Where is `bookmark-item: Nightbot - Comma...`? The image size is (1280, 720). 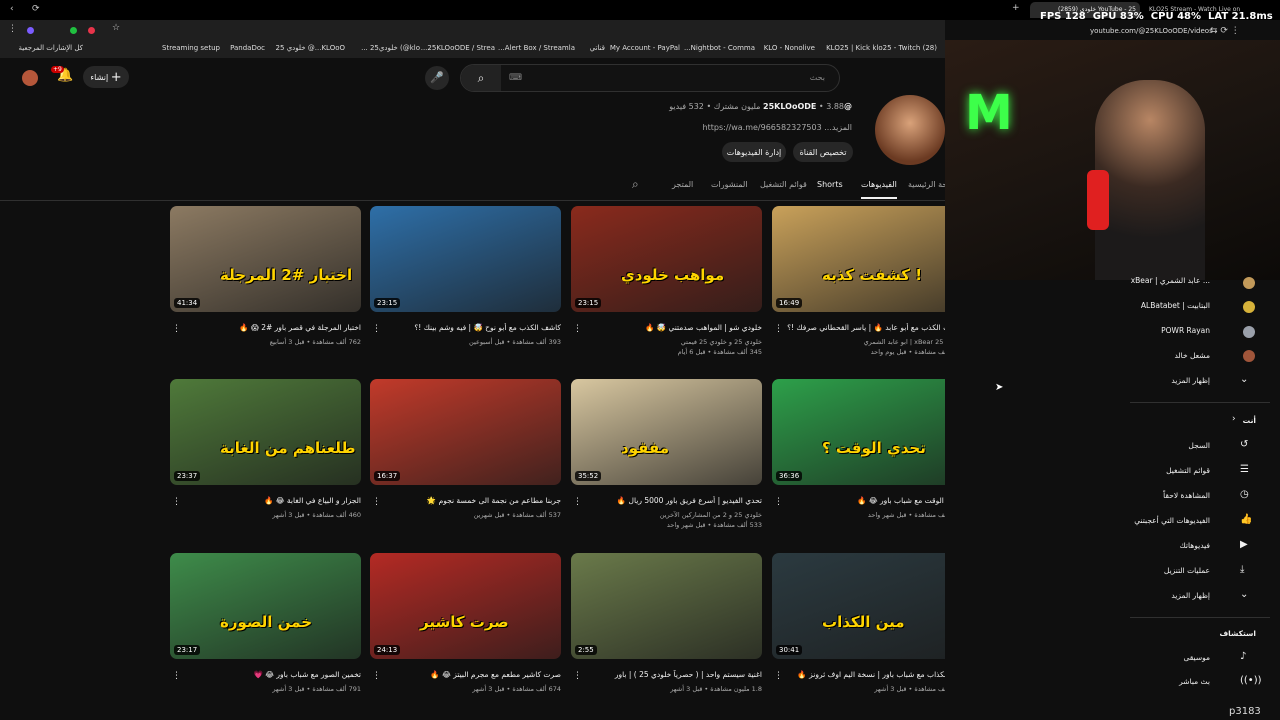 bookmark-item: Nightbot - Comma... is located at coordinates (719, 48).